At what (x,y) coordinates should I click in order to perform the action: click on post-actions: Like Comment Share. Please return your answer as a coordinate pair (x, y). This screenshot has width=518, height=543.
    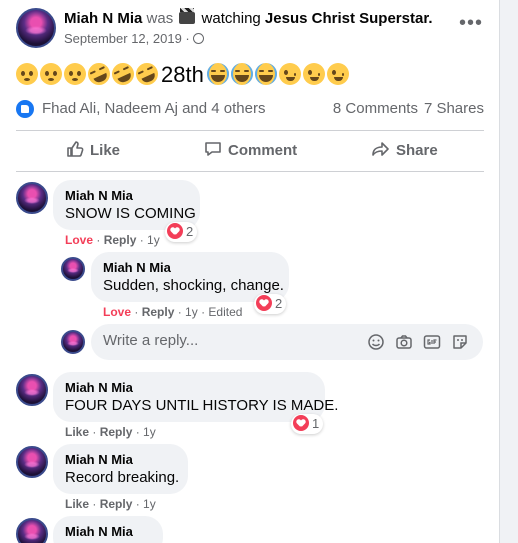
    Looking at the image, I should click on (250, 151).